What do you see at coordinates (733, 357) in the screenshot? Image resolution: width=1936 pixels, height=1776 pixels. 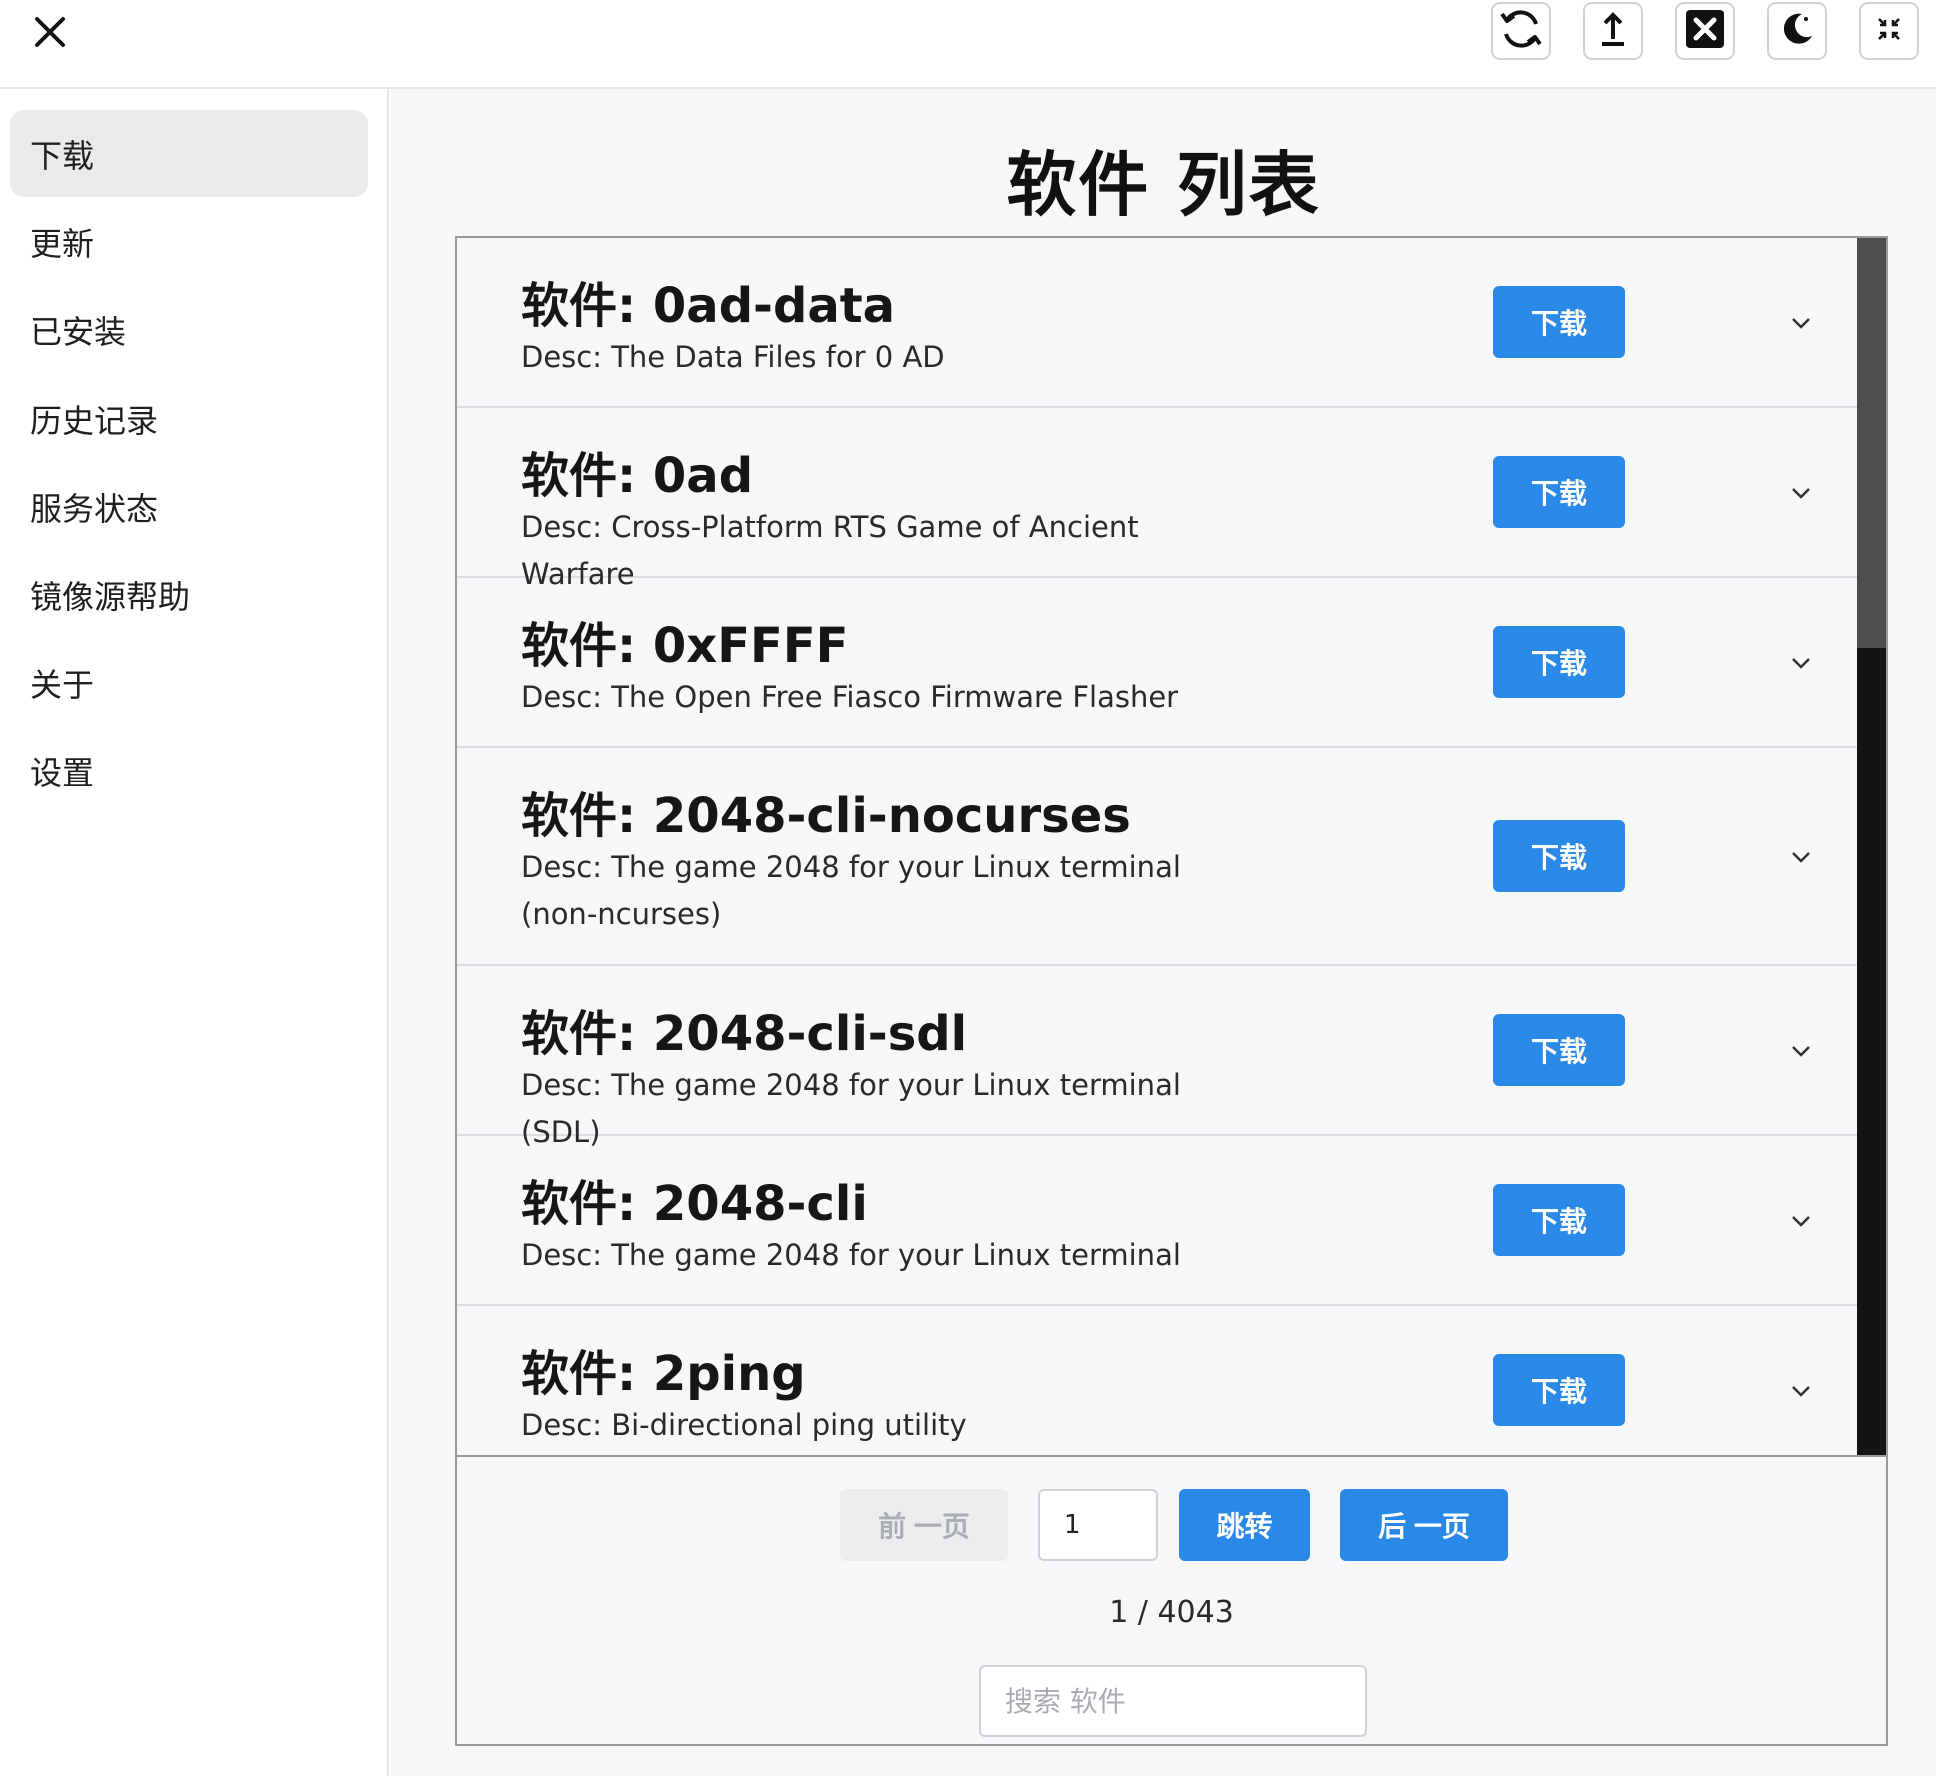 I see `package-desc: Desc: The Data Files for 0 AD` at bounding box center [733, 357].